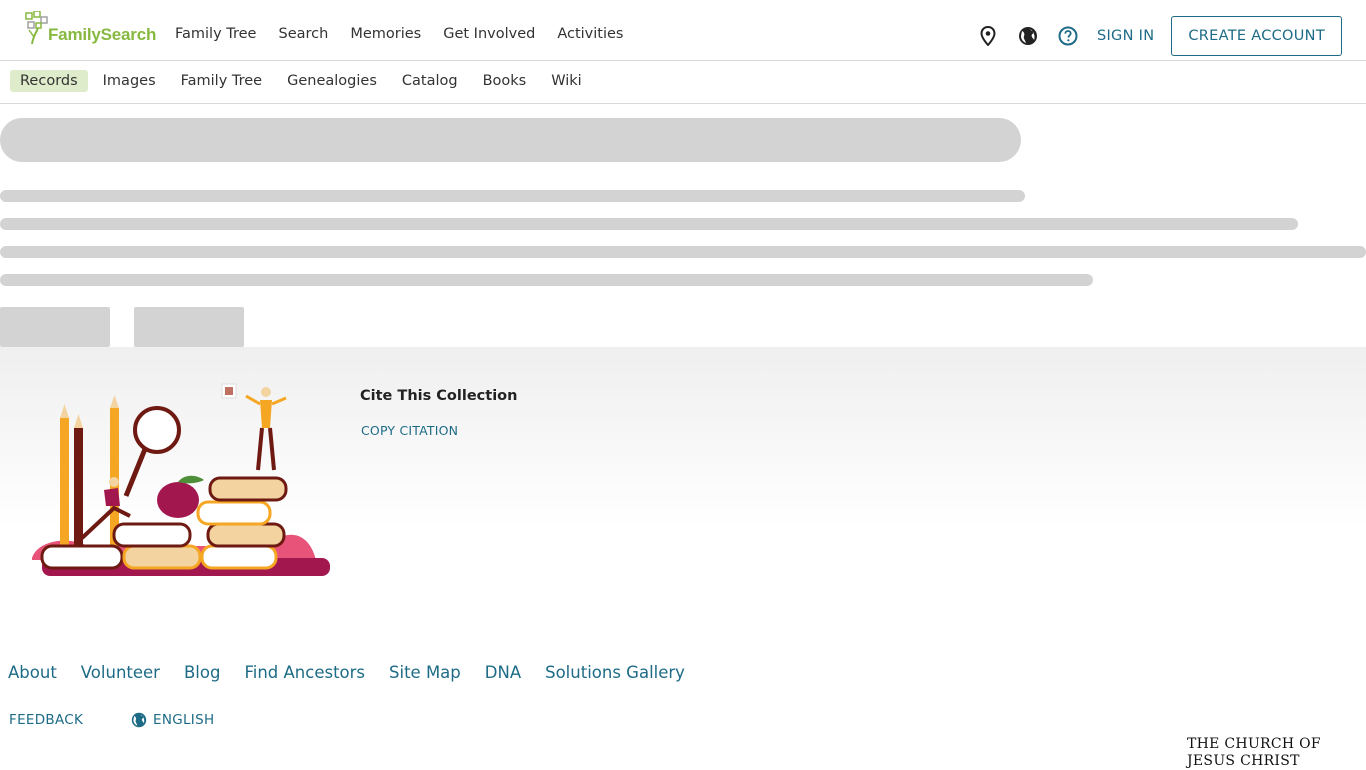 Image resolution: width=1366 pixels, height=770 pixels. Describe the element at coordinates (425, 672) in the screenshot. I see `footer-link-site-map: Site Map` at that location.